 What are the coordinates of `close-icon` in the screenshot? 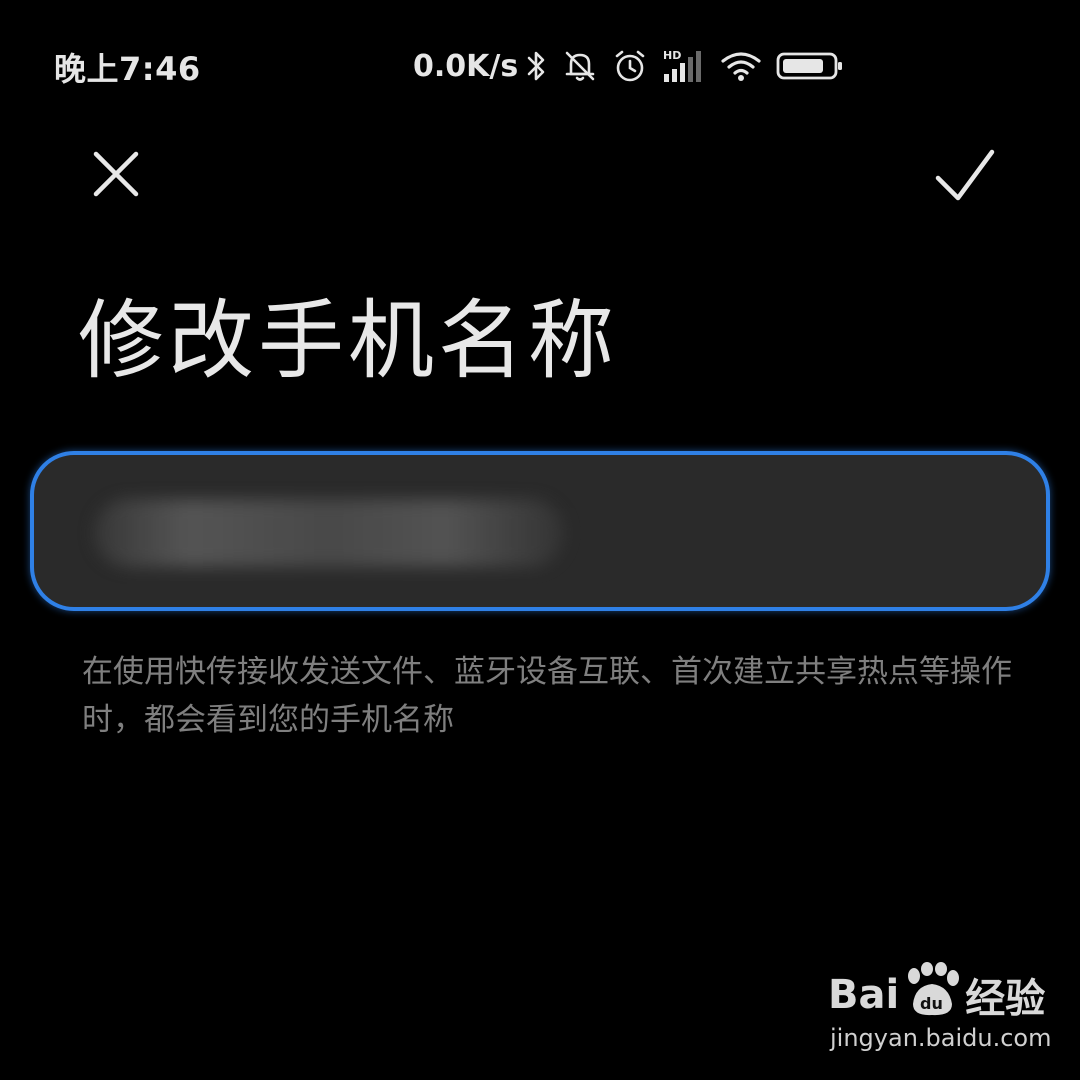 It's located at (116, 174).